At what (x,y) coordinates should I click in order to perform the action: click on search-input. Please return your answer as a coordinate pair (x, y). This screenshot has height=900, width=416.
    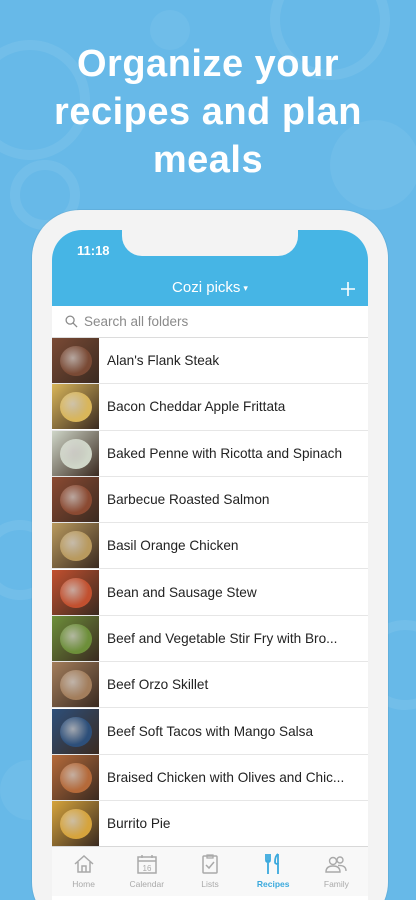
    Looking at the image, I should click on (204, 321).